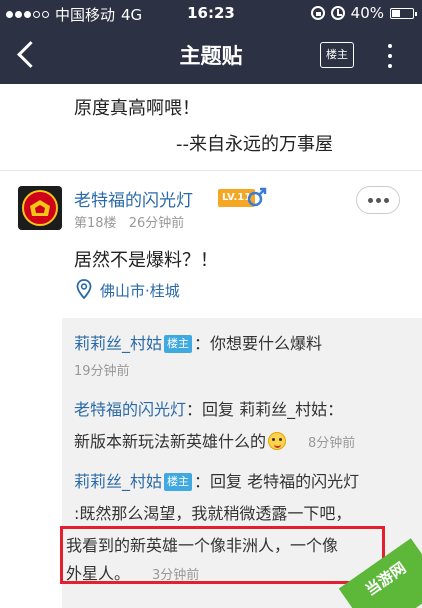  What do you see at coordinates (84, 289) in the screenshot?
I see `location-pin-icon` at bounding box center [84, 289].